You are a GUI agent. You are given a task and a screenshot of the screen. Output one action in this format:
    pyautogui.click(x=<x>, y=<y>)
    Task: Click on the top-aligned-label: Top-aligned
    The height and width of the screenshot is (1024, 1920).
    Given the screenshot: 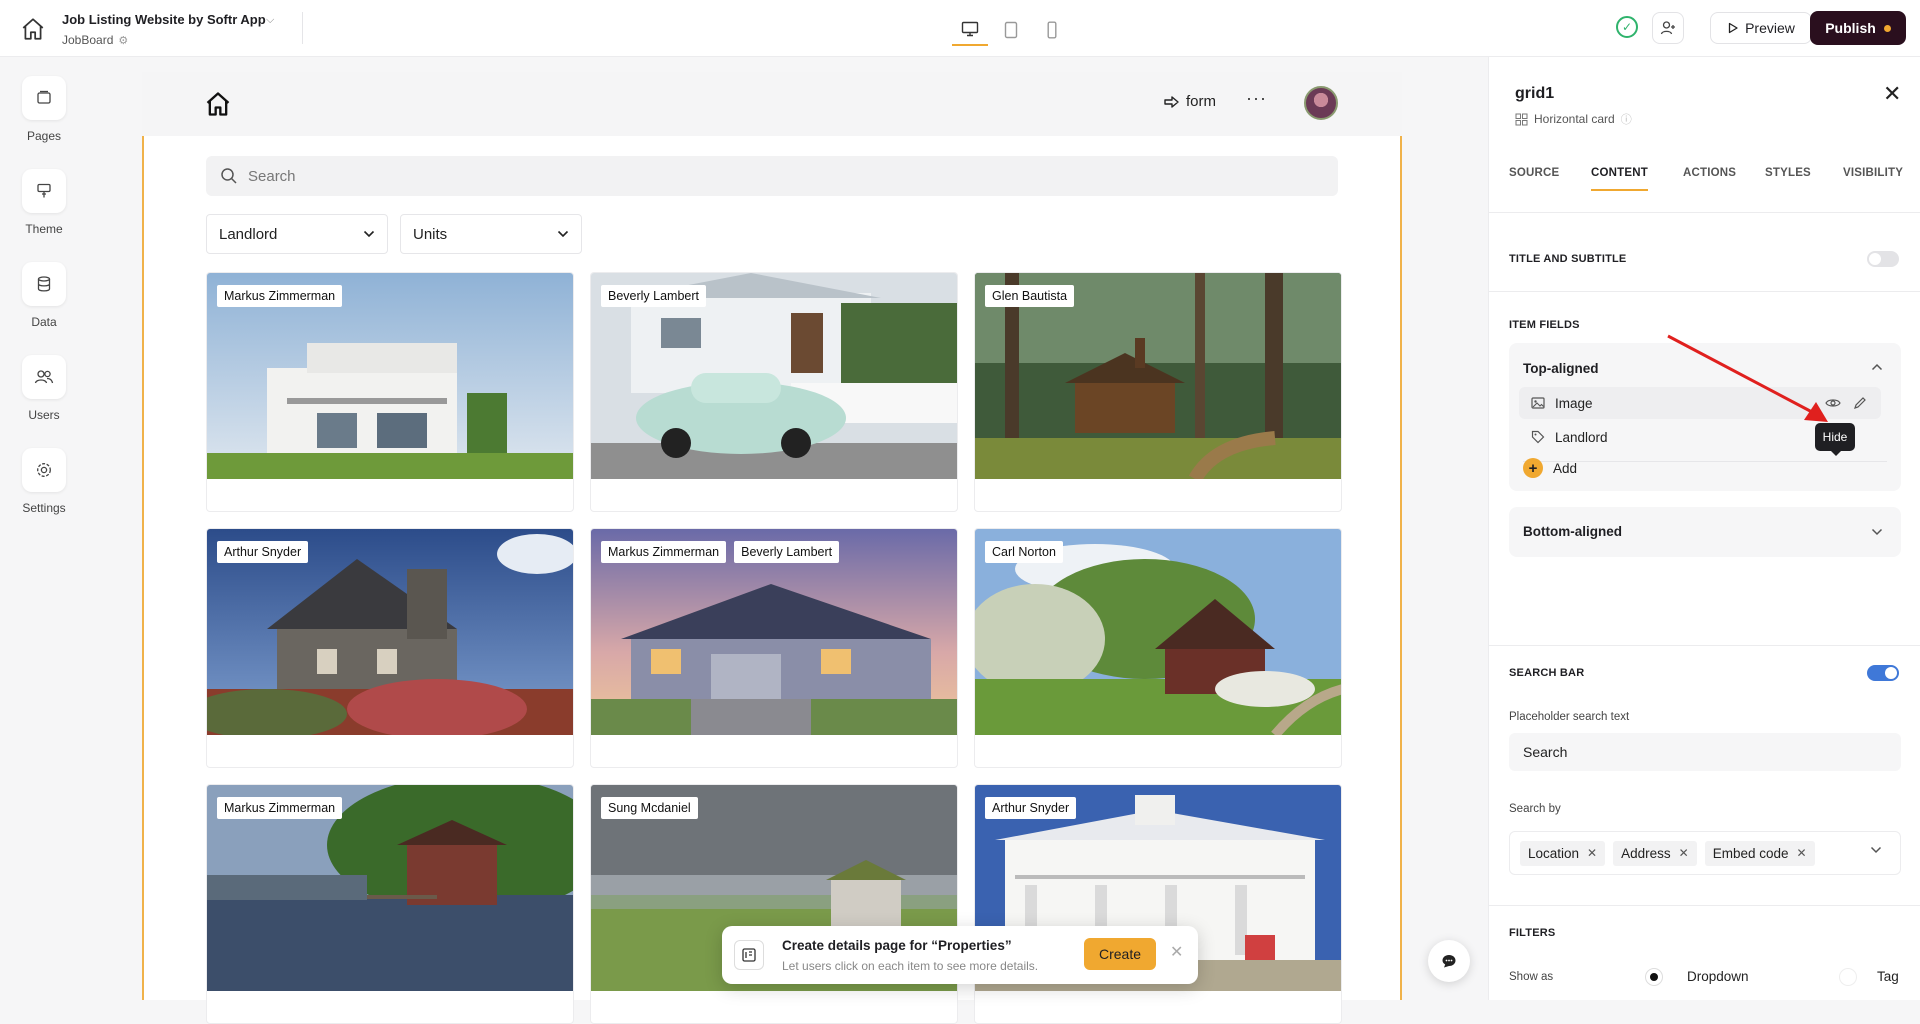 What is the action you would take?
    pyautogui.click(x=1561, y=368)
    